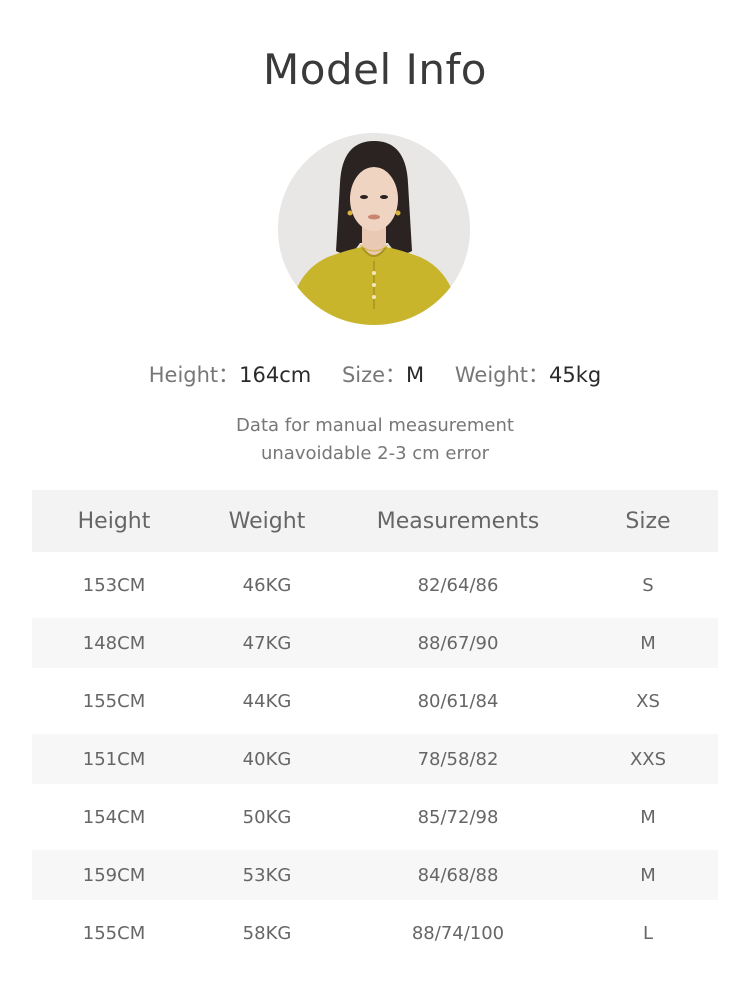 The image size is (750, 1000). I want to click on model-height: Height：164cm, so click(230, 375).